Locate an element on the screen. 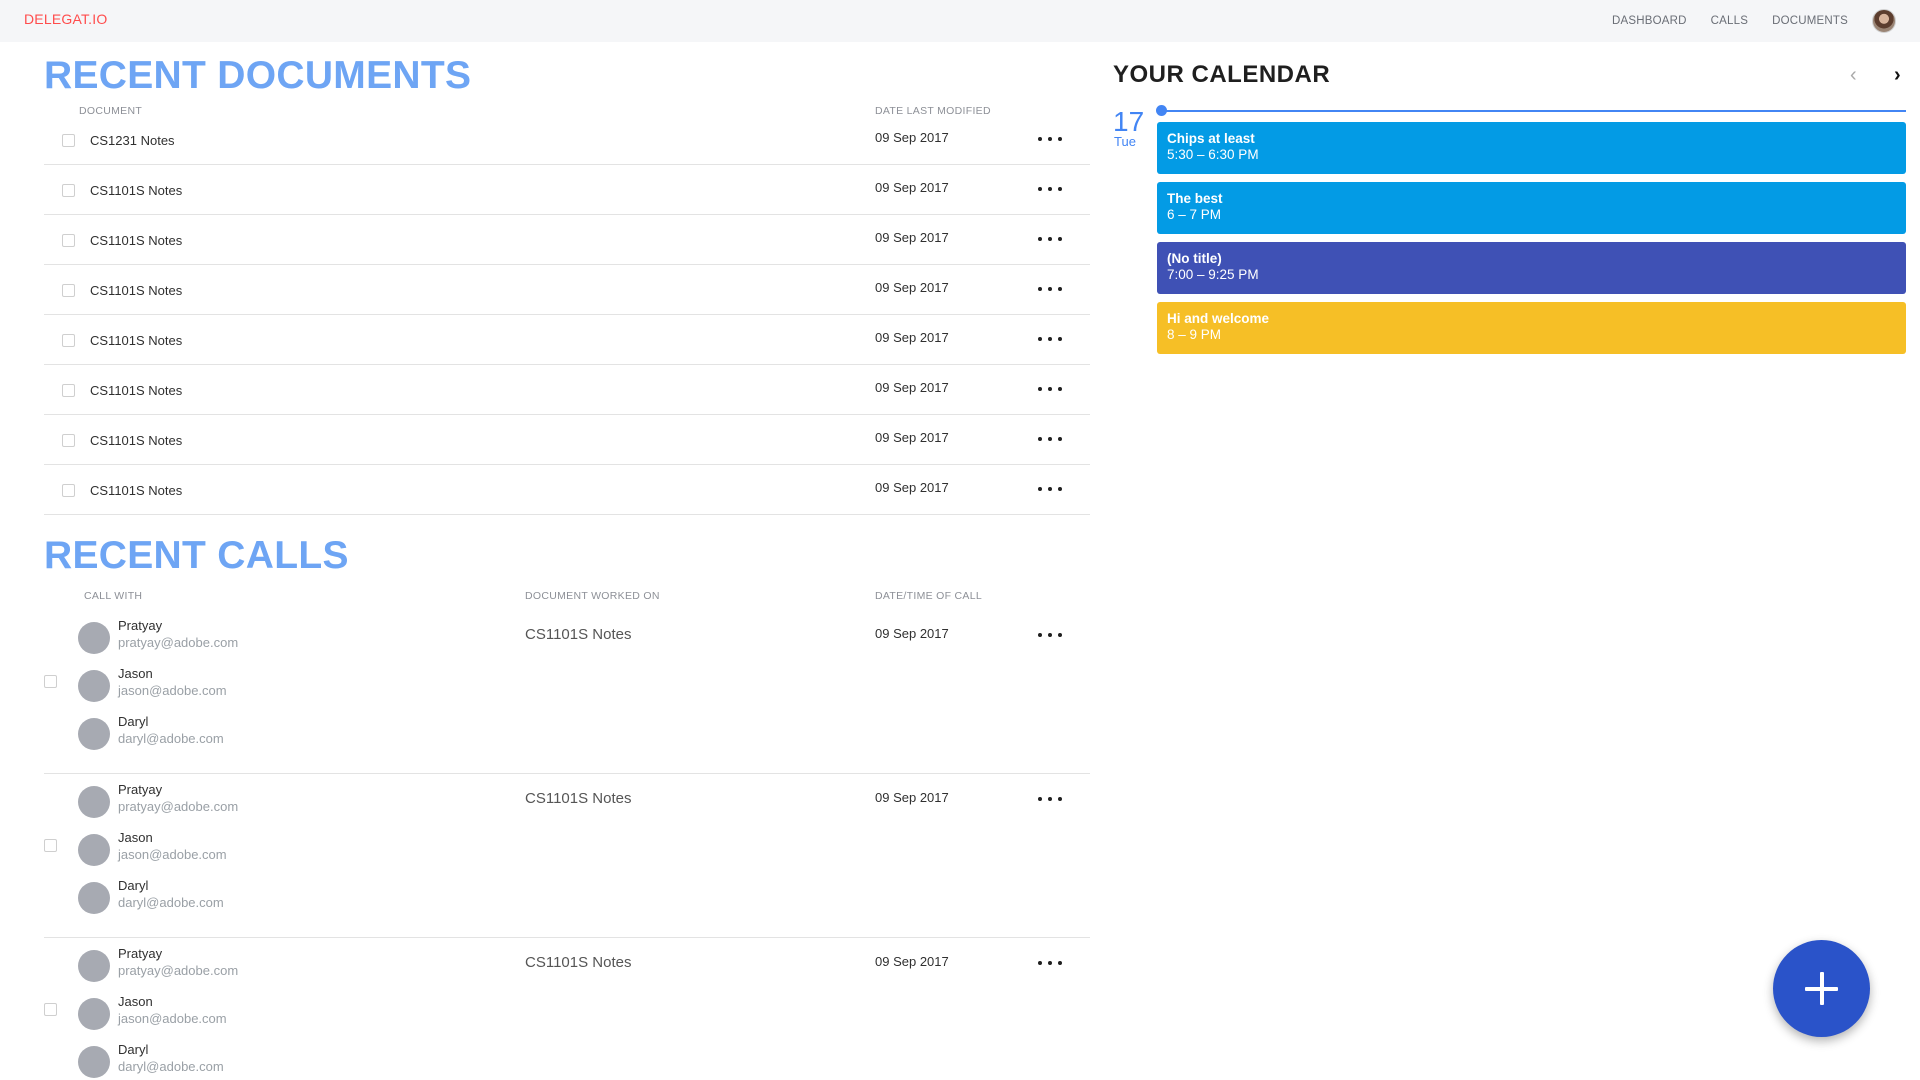  table-row: CS1231 Notes 09 Sep 2017 is located at coordinates (567, 140).